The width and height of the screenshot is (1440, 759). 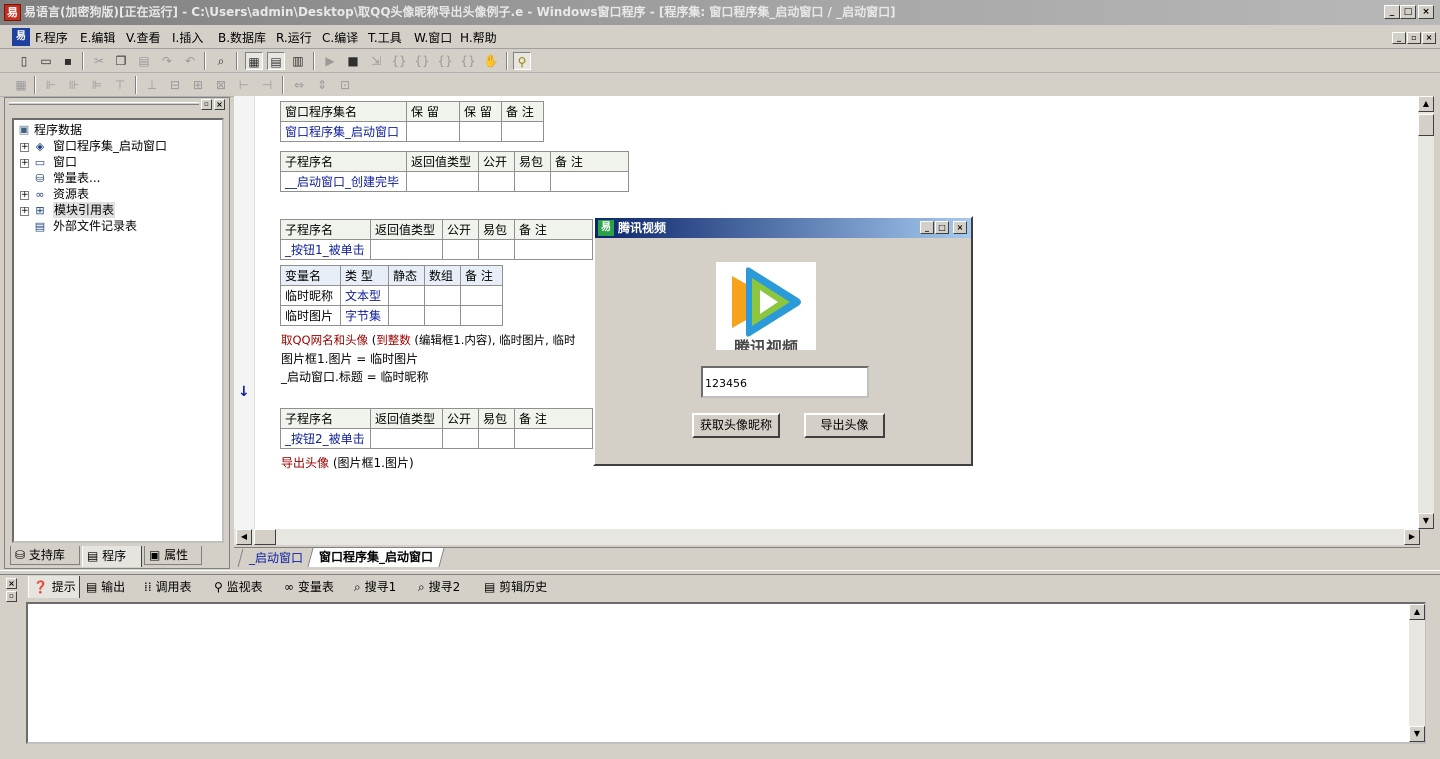 I want to click on undo-icon: ↶, so click(x=190, y=61).